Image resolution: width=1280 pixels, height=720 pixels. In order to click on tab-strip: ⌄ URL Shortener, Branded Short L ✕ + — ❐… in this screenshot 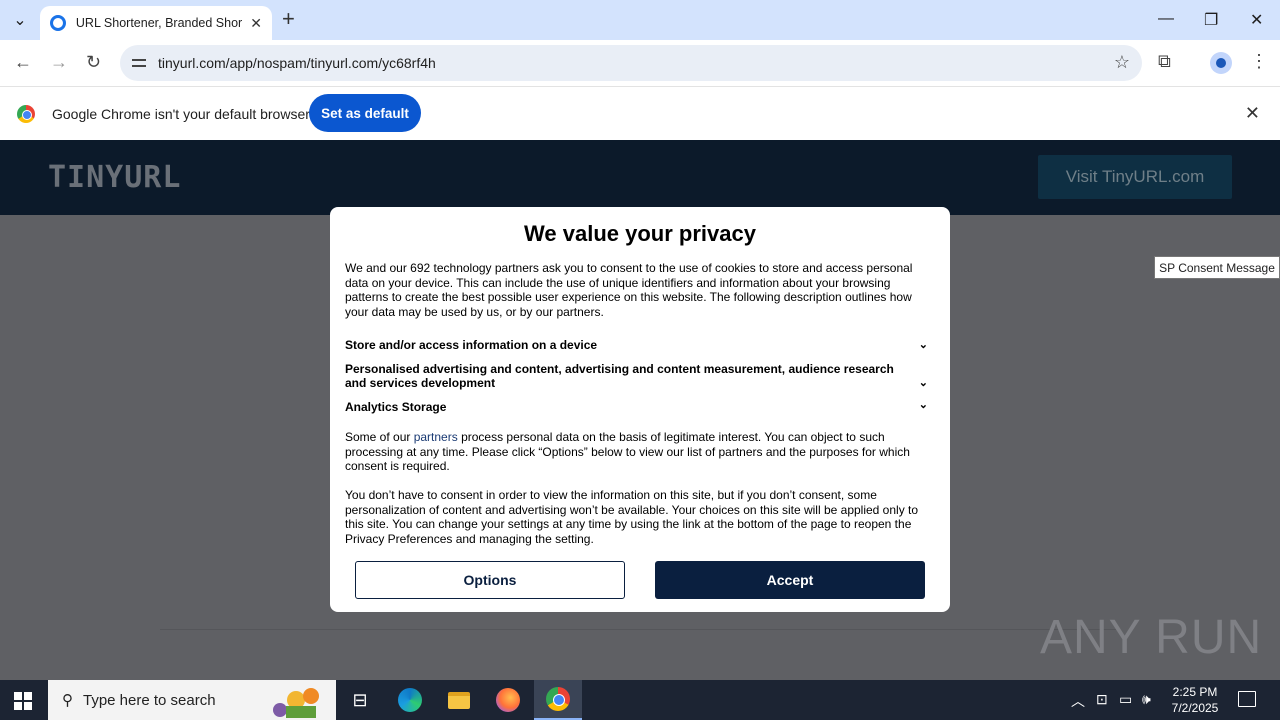, I will do `click(640, 20)`.